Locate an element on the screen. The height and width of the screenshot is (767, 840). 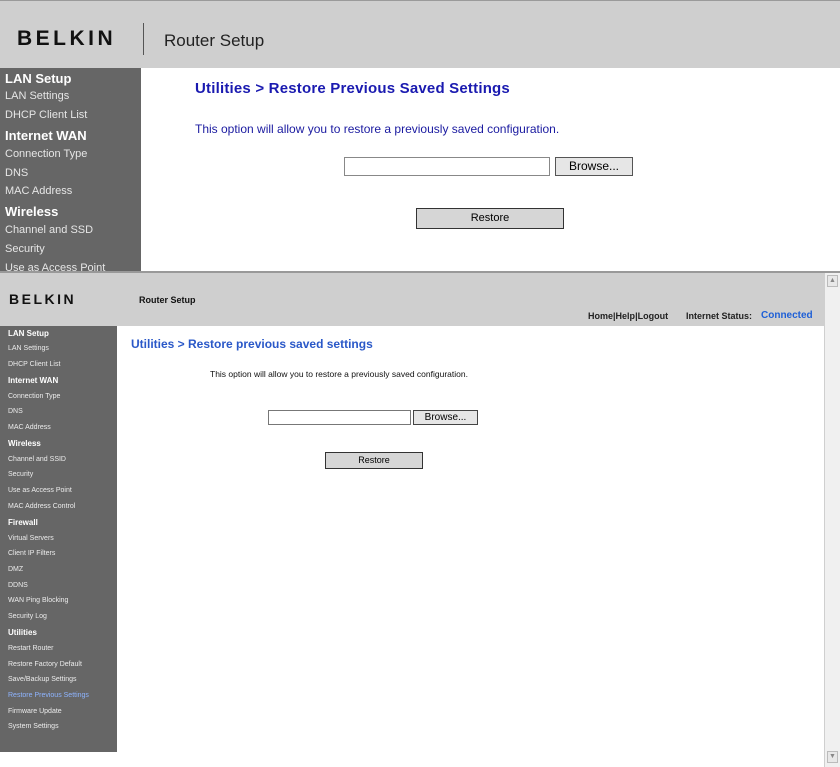
sidebar-item-virtual-servers: Virtual Servers is located at coordinates (31, 538).